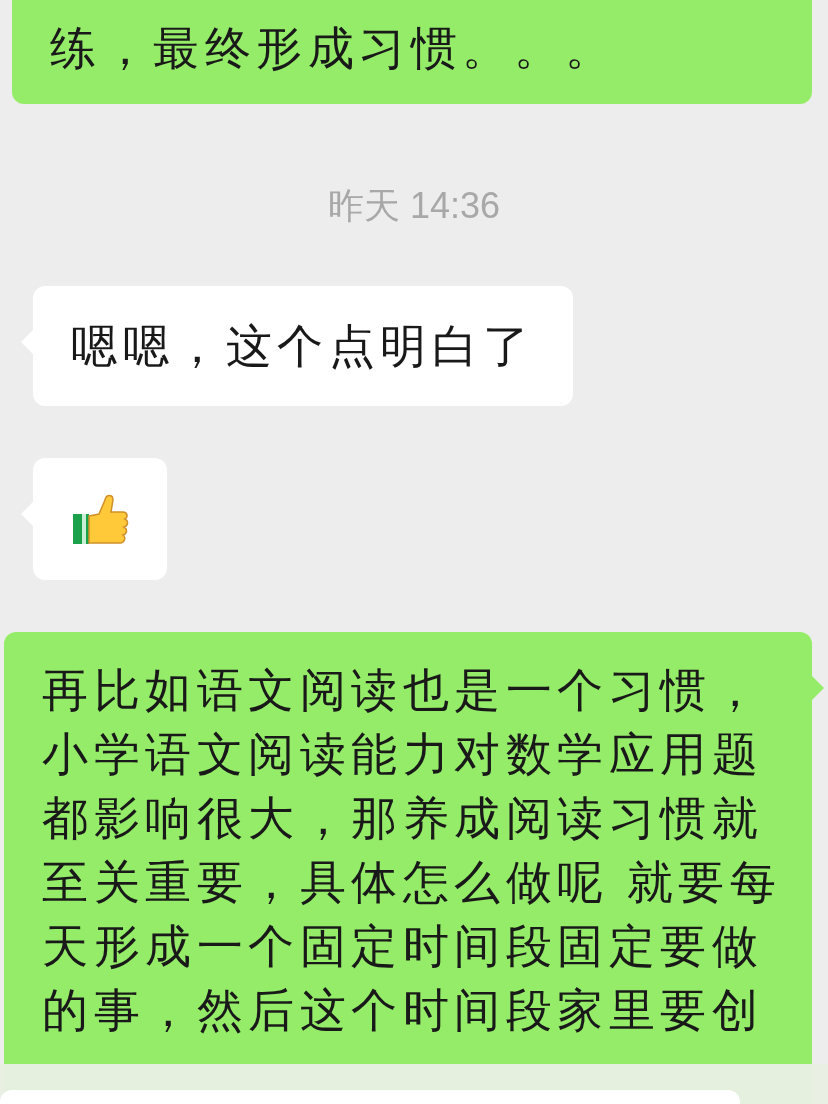 This screenshot has height=1104, width=828. Describe the element at coordinates (414, 206) in the screenshot. I see `timestamp: 昨天 14:36` at that location.